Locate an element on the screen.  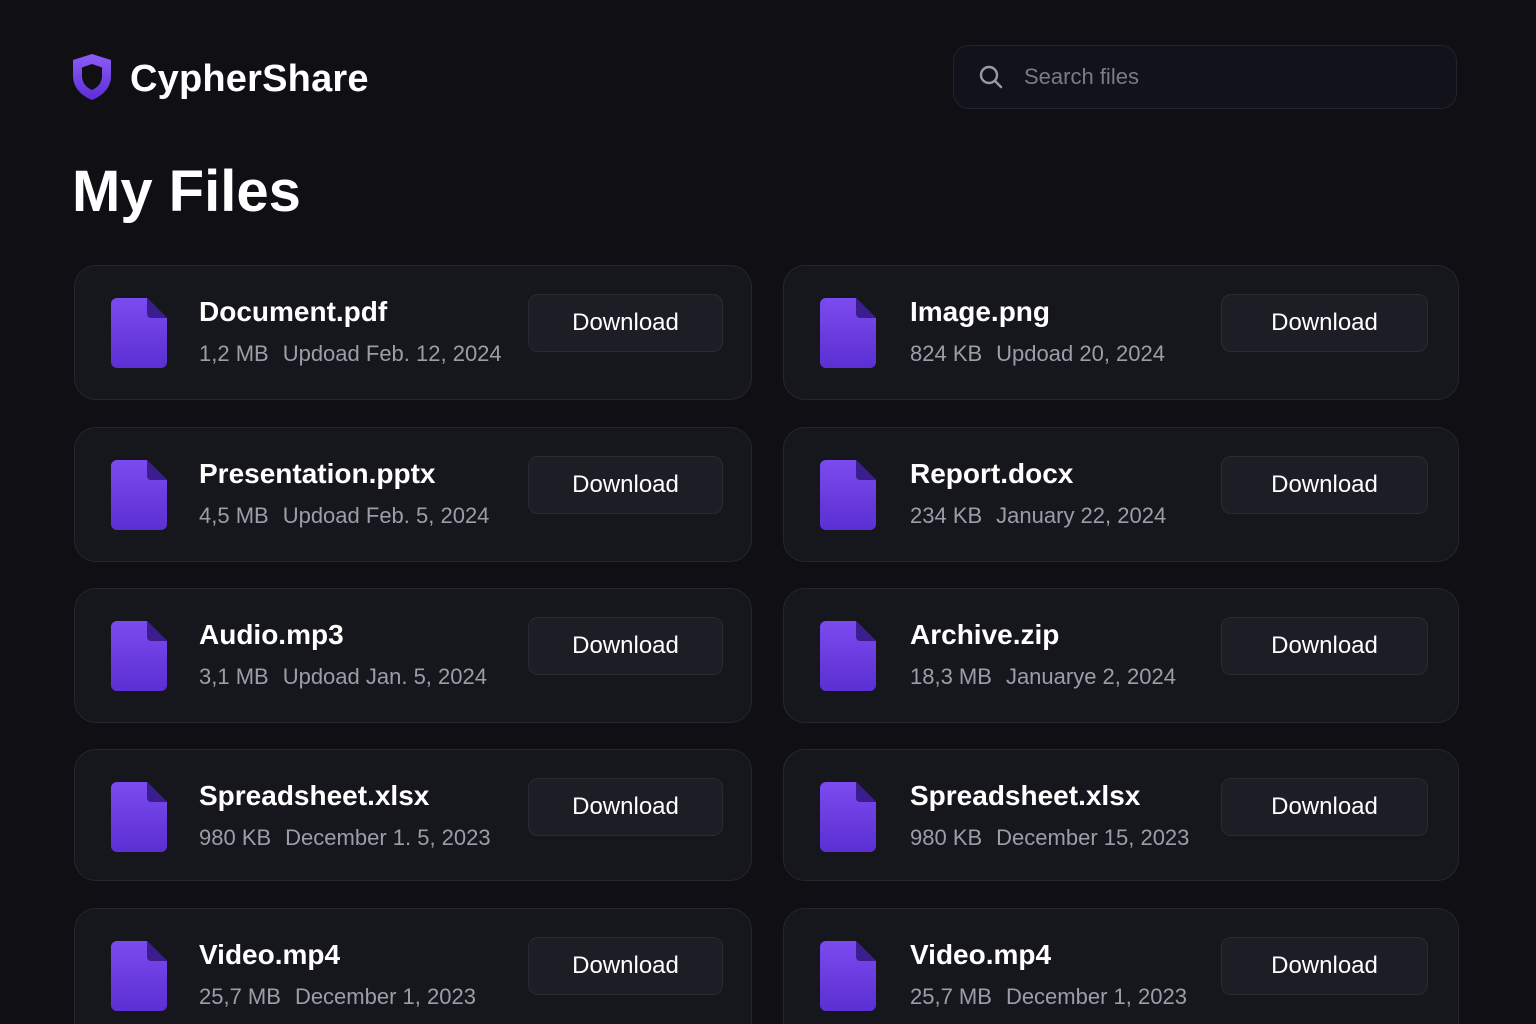
file-size: 1,2 MB is located at coordinates (234, 353).